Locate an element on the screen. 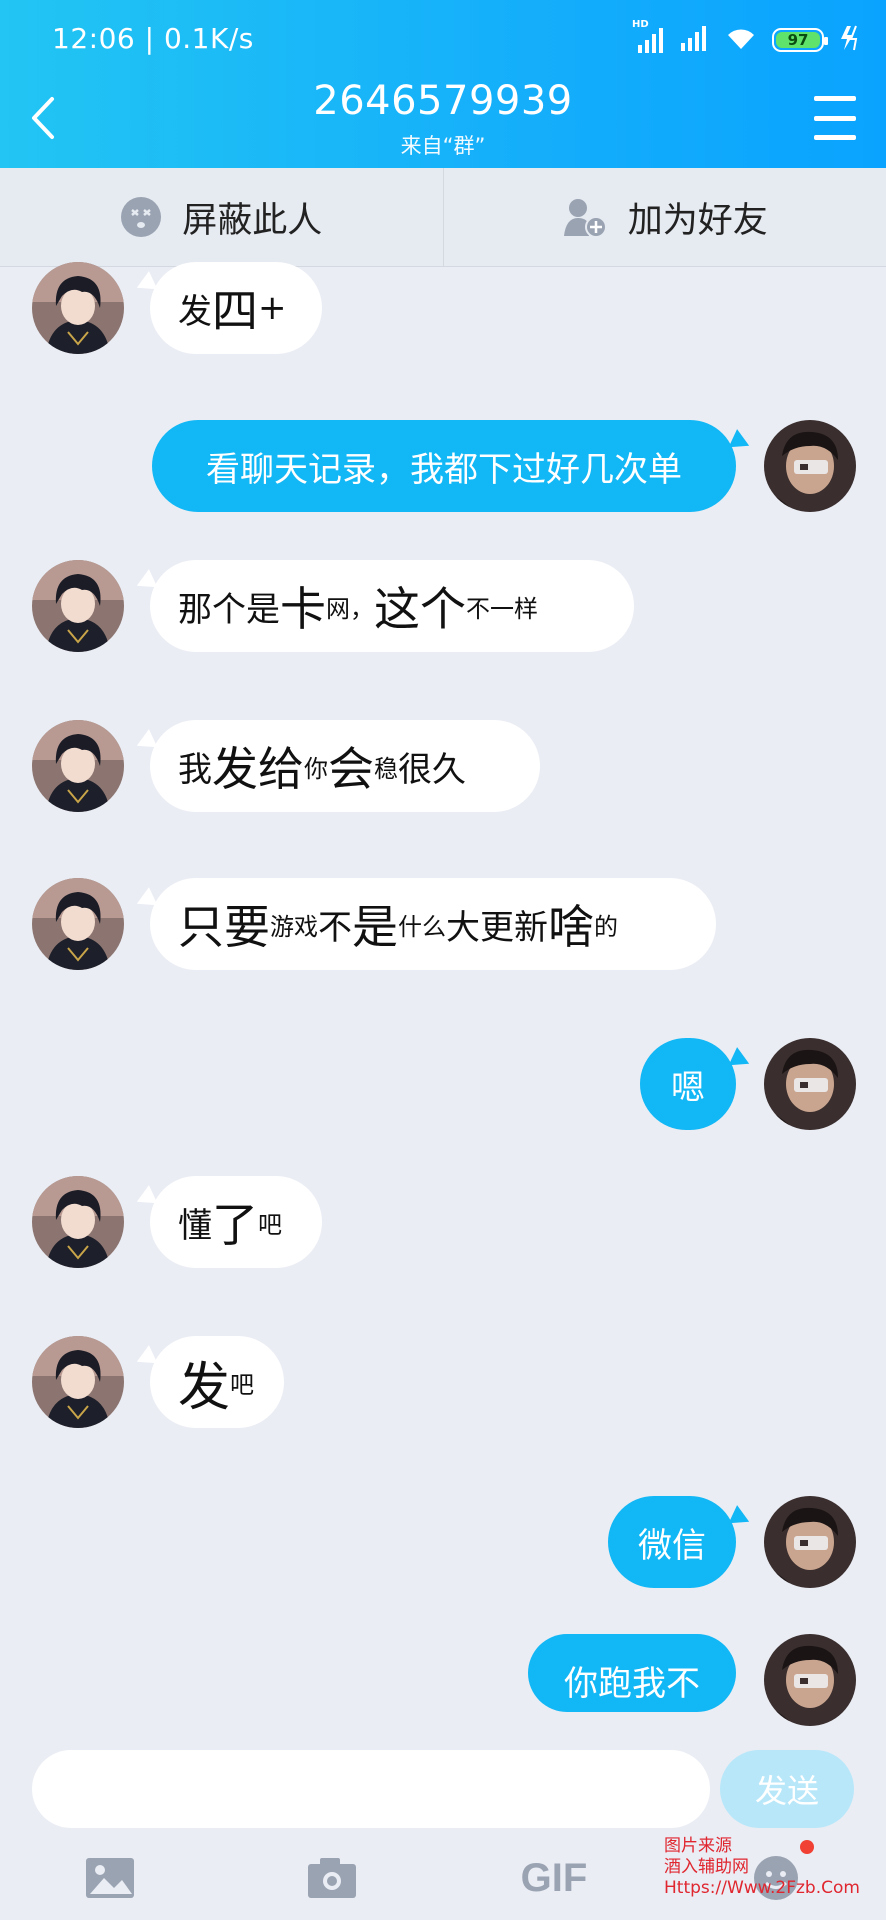 The height and width of the screenshot is (1920, 886). outgoing-message: 你跑我不 is located at coordinates (632, 1673).